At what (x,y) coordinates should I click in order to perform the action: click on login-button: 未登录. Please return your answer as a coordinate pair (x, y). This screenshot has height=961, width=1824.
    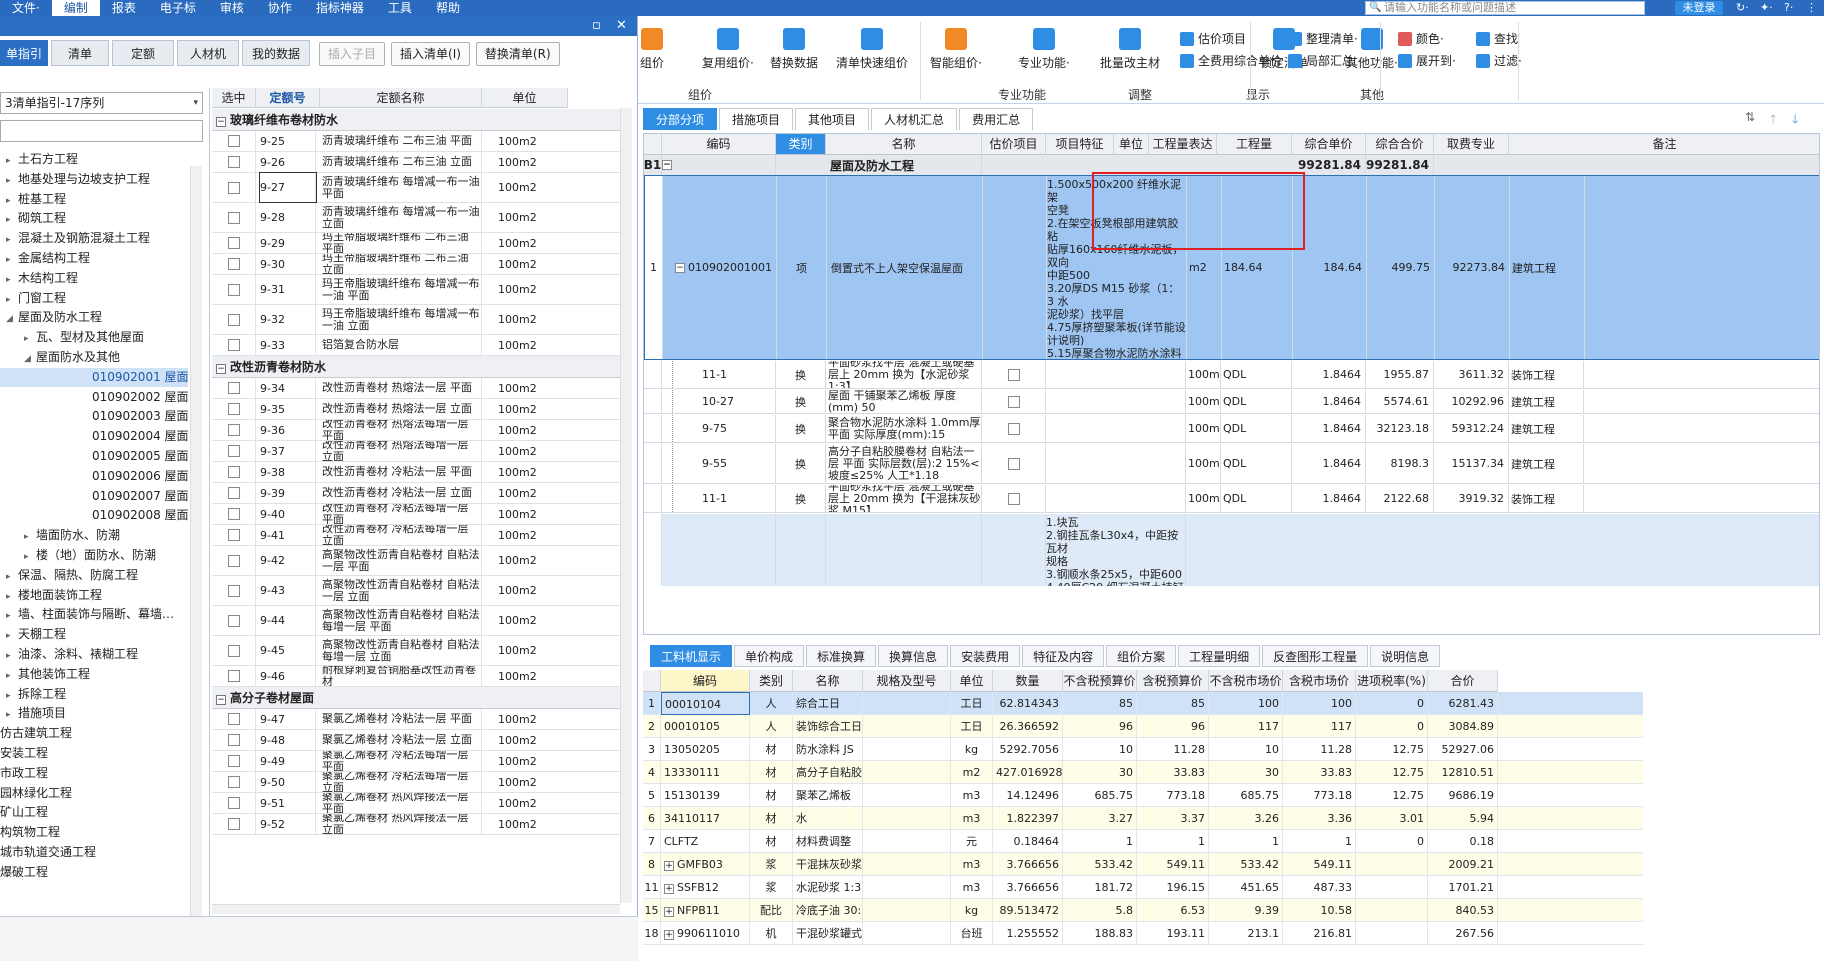
    Looking at the image, I should click on (1699, 8).